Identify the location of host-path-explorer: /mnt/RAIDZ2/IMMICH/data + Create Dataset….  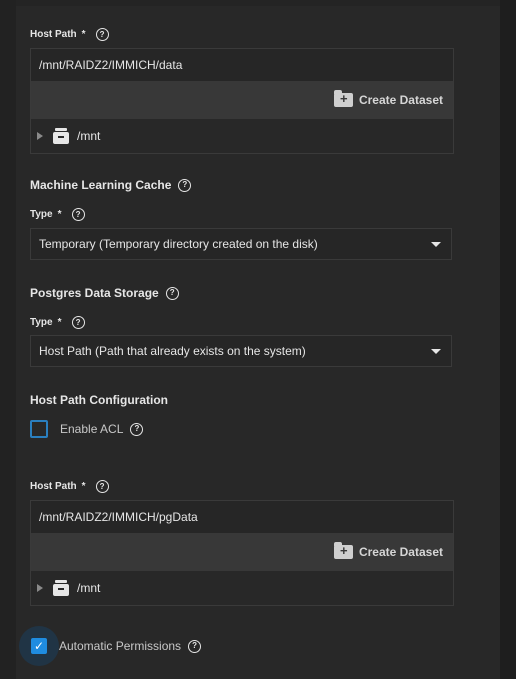
(242, 101).